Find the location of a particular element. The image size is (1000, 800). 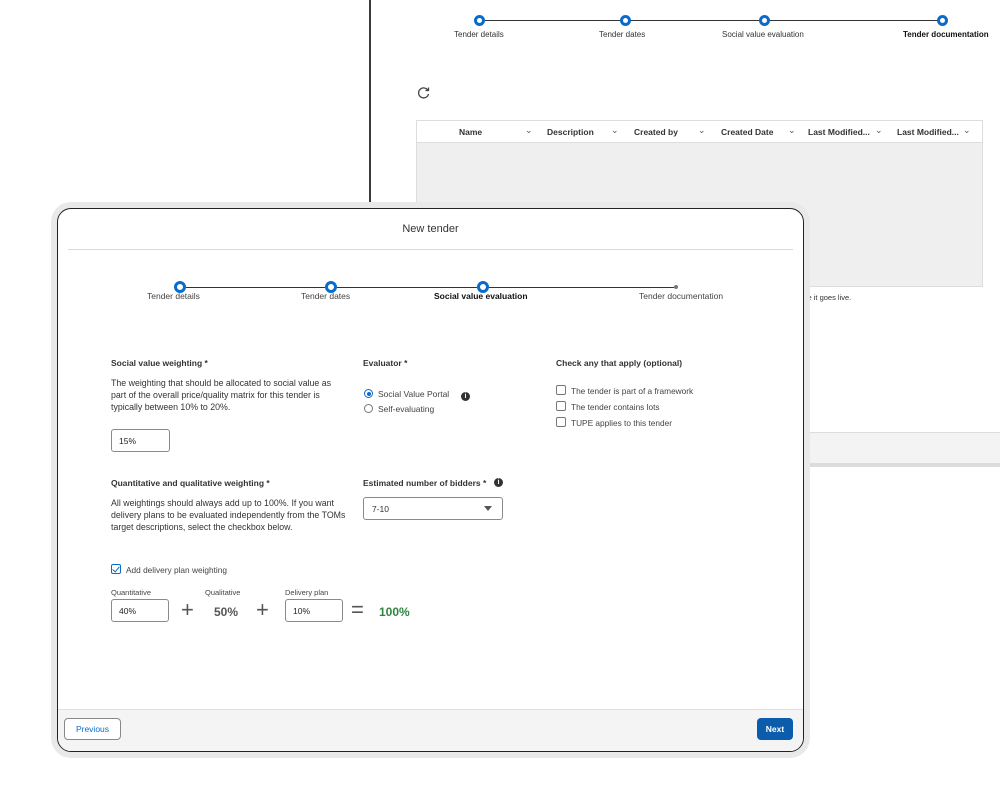

divider is located at coordinates (430, 249).